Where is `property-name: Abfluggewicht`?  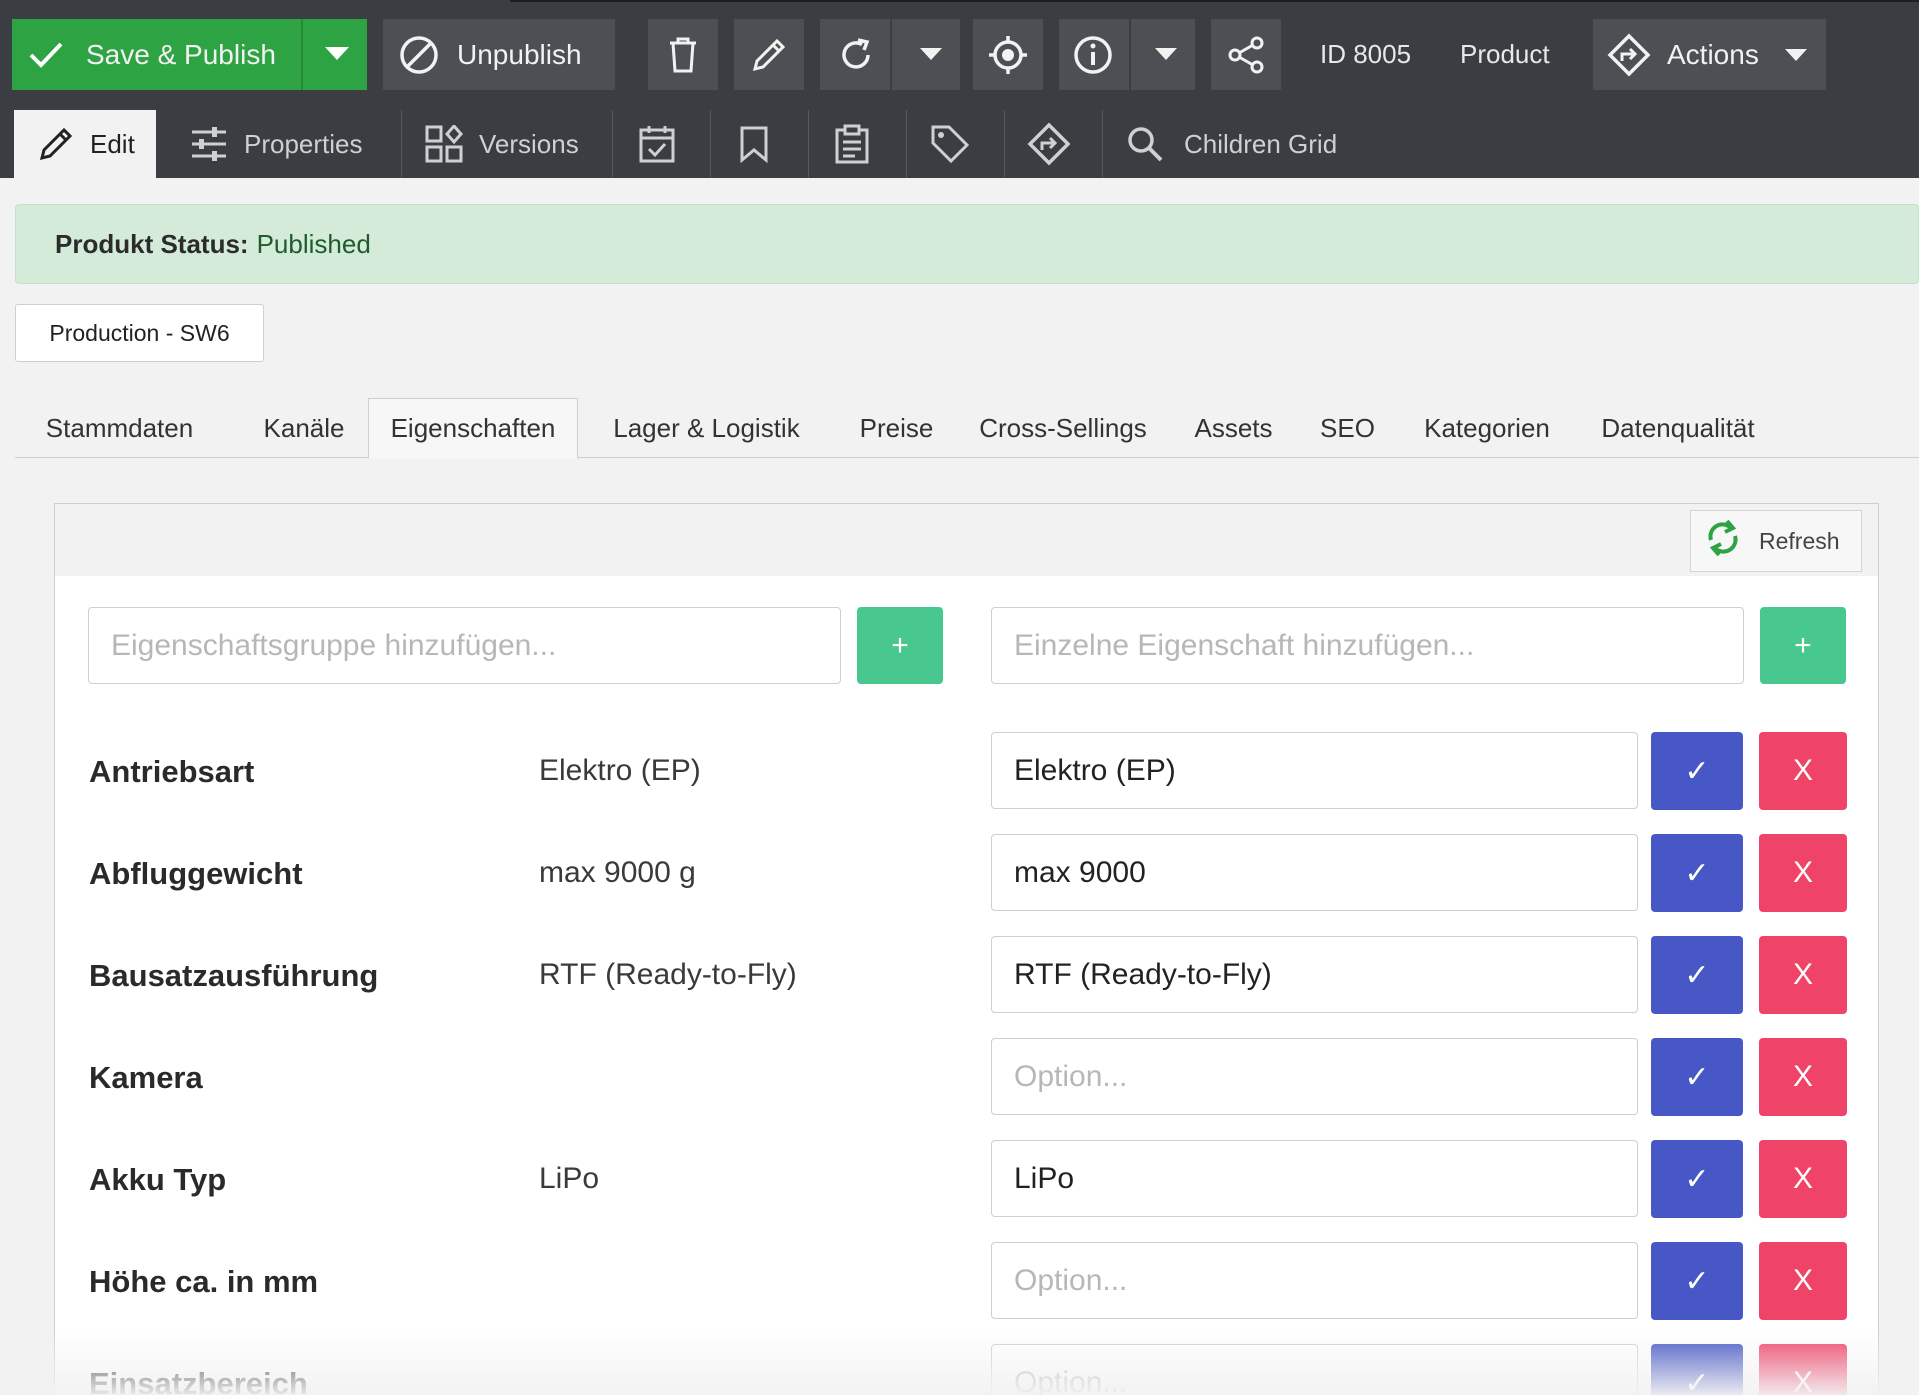
property-name: Abfluggewicht is located at coordinates (196, 873).